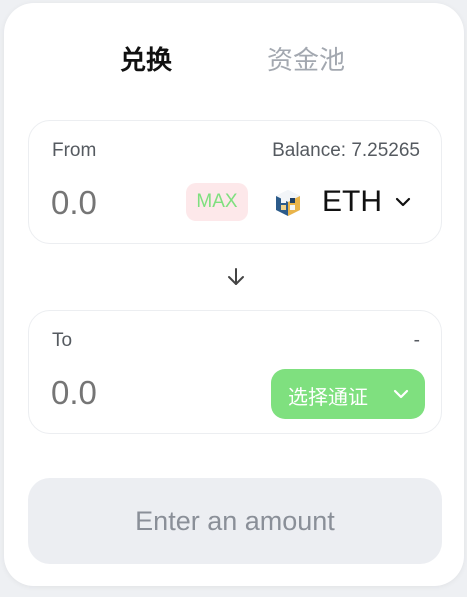 This screenshot has width=467, height=597. I want to click on arrow-down-icon, so click(236, 277).